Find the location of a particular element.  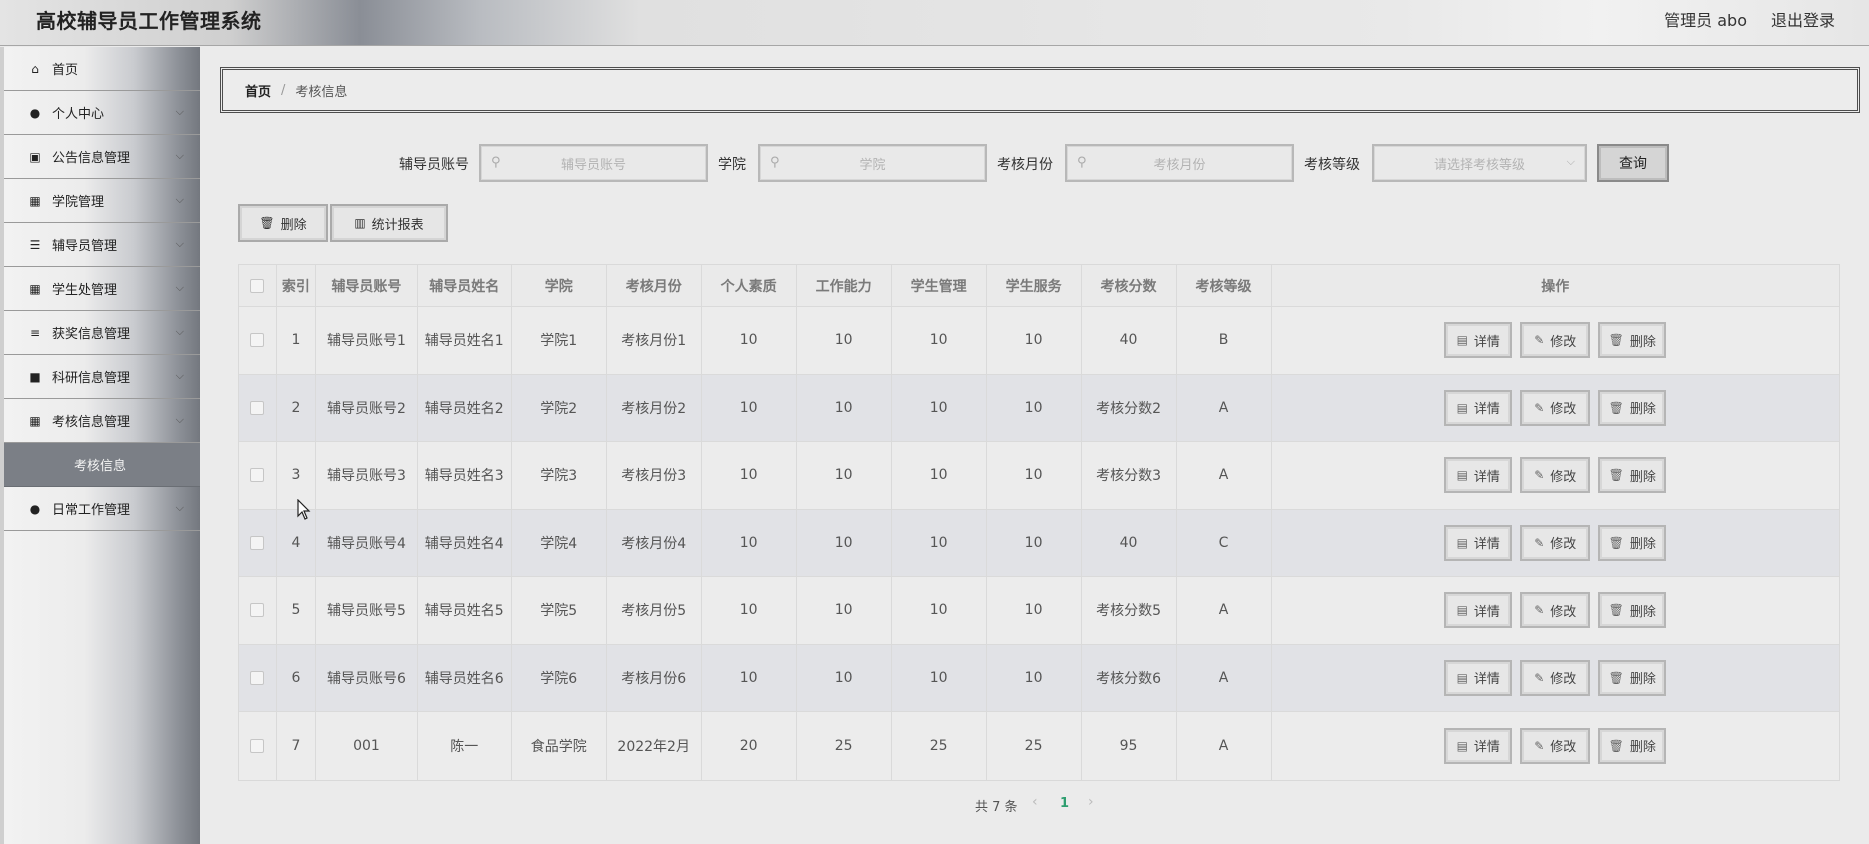

breadcrumb-home: 首页 is located at coordinates (258, 90).